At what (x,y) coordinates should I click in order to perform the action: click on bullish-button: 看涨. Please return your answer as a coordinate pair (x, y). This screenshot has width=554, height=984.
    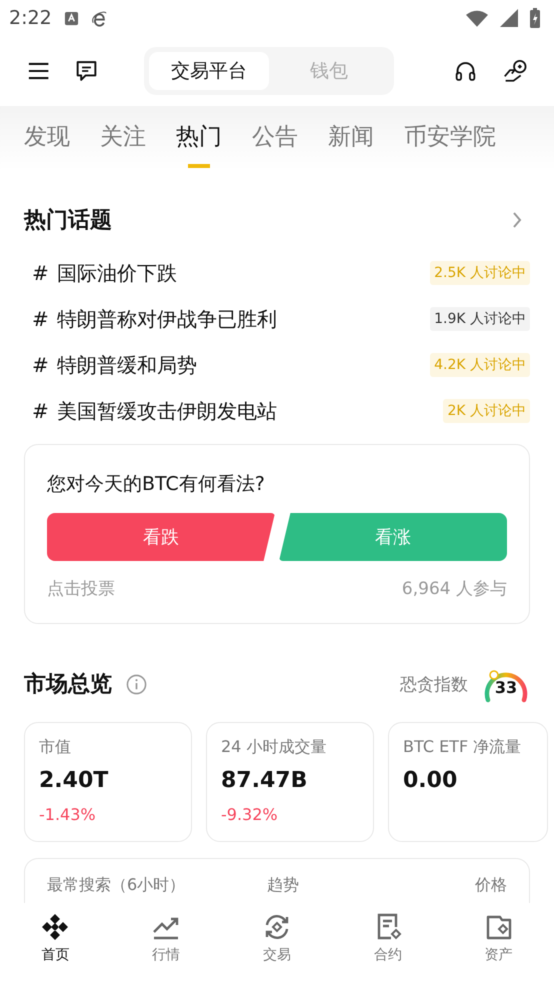
    Looking at the image, I should click on (393, 537).